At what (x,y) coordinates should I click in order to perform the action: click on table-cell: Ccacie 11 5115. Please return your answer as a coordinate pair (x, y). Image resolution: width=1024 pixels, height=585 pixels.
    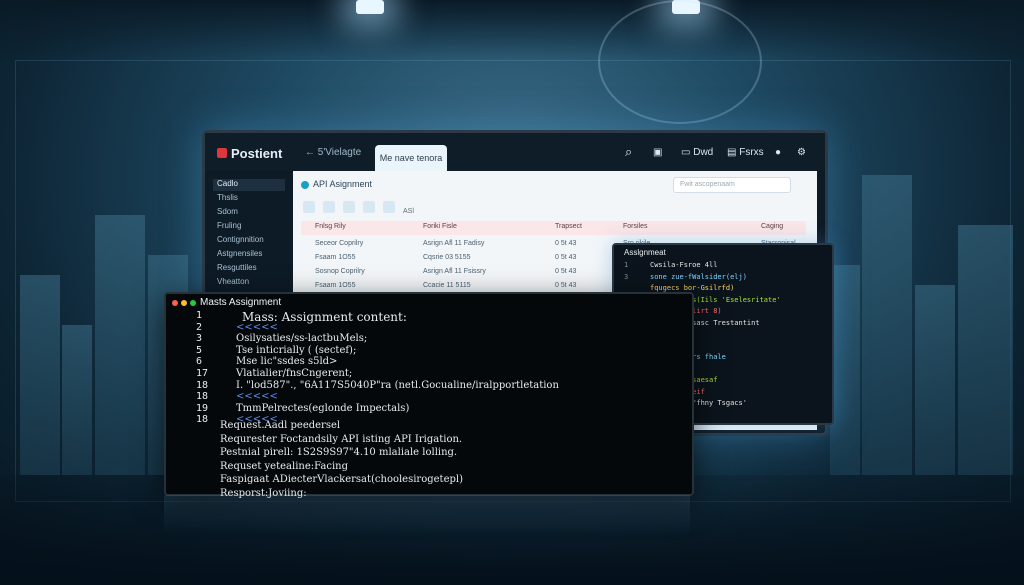
    Looking at the image, I should click on (447, 285).